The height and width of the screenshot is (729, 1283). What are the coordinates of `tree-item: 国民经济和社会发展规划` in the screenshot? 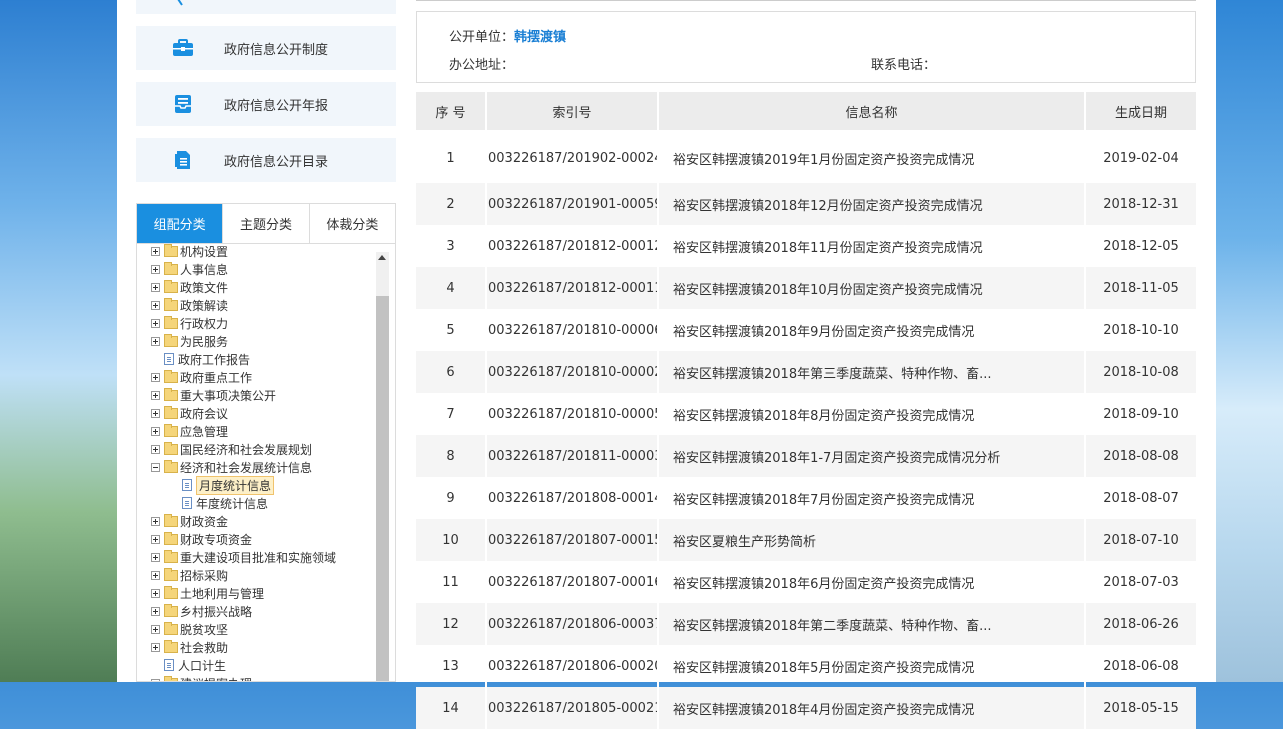 It's located at (243, 449).